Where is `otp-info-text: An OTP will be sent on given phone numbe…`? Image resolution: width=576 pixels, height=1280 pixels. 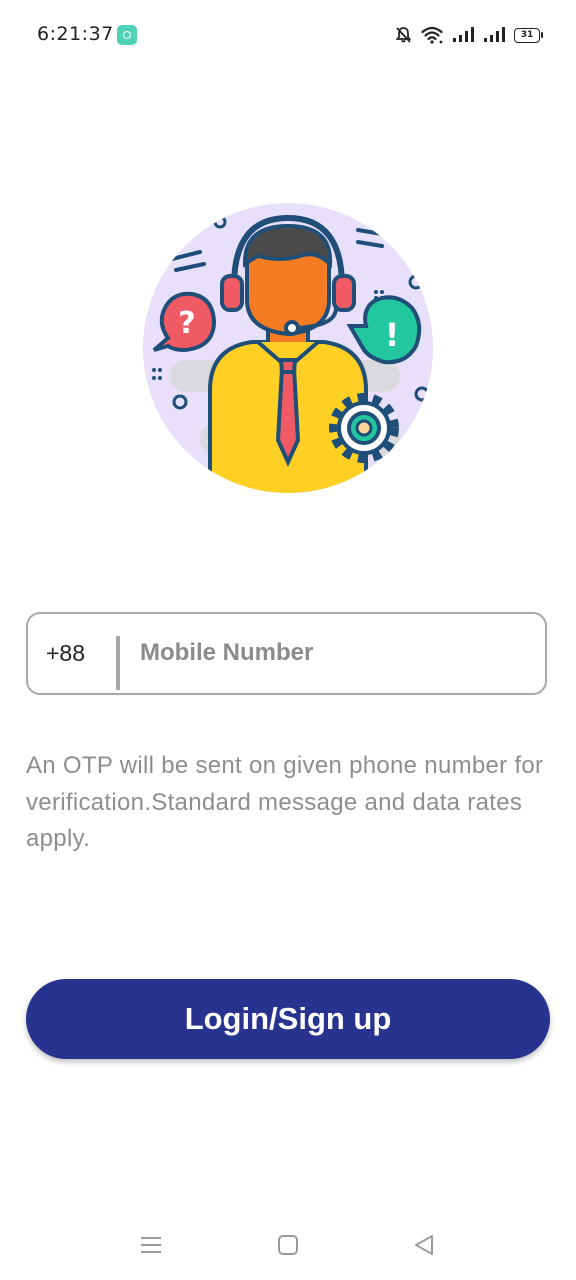
otp-info-text: An OTP will be sent on given phone numbe… is located at coordinates (285, 802).